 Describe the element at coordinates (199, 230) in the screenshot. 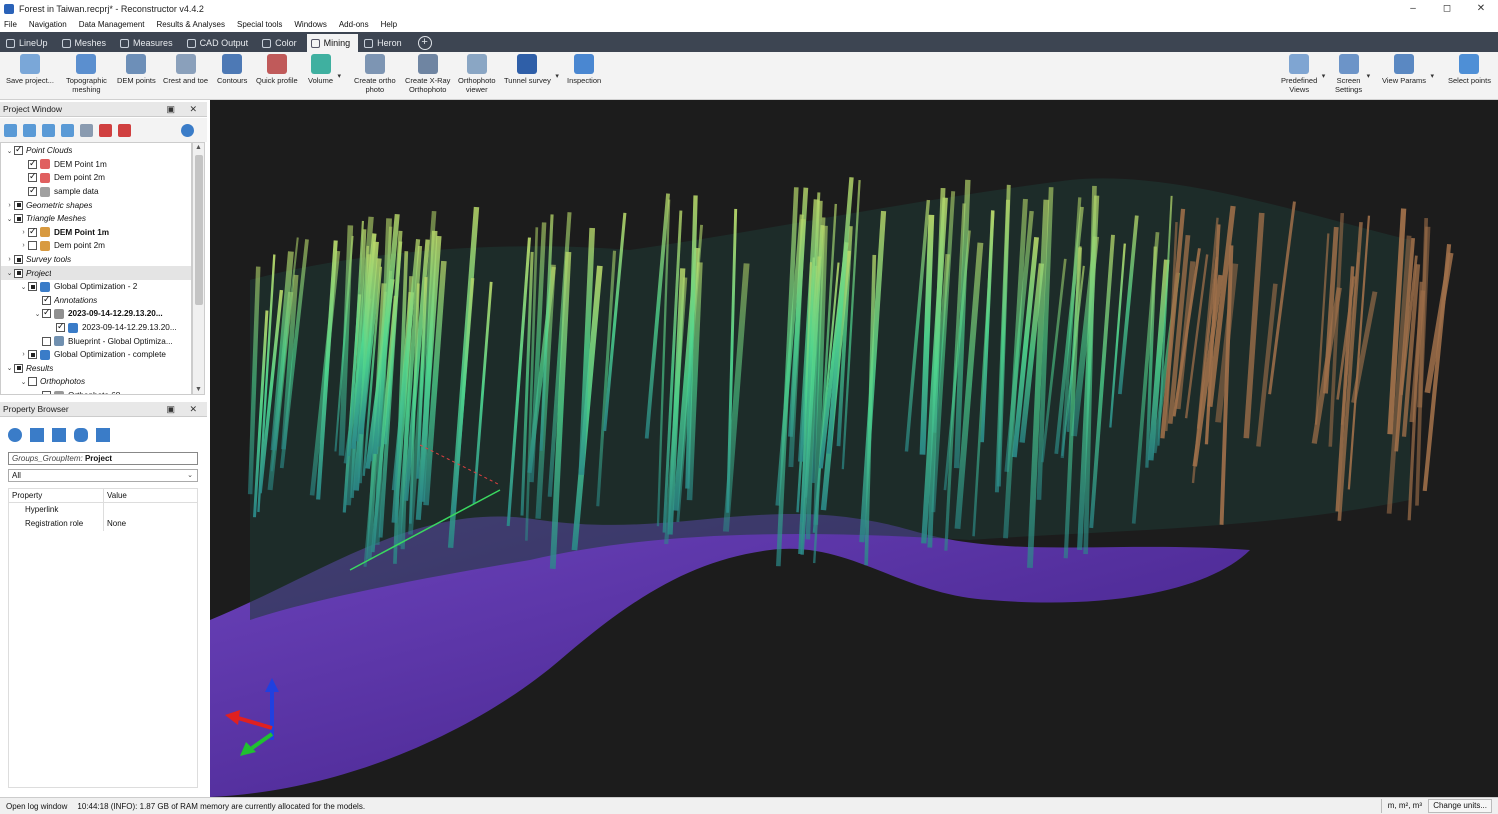

I see `scroll-thumb` at that location.